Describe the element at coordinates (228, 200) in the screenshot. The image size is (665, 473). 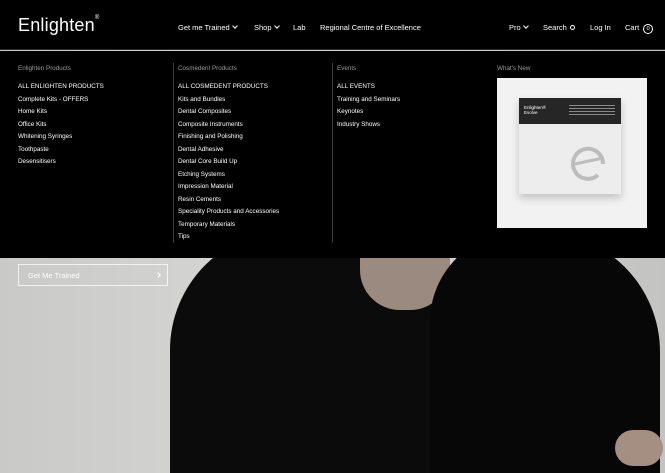
I see `menu-link: Resin Cements` at that location.